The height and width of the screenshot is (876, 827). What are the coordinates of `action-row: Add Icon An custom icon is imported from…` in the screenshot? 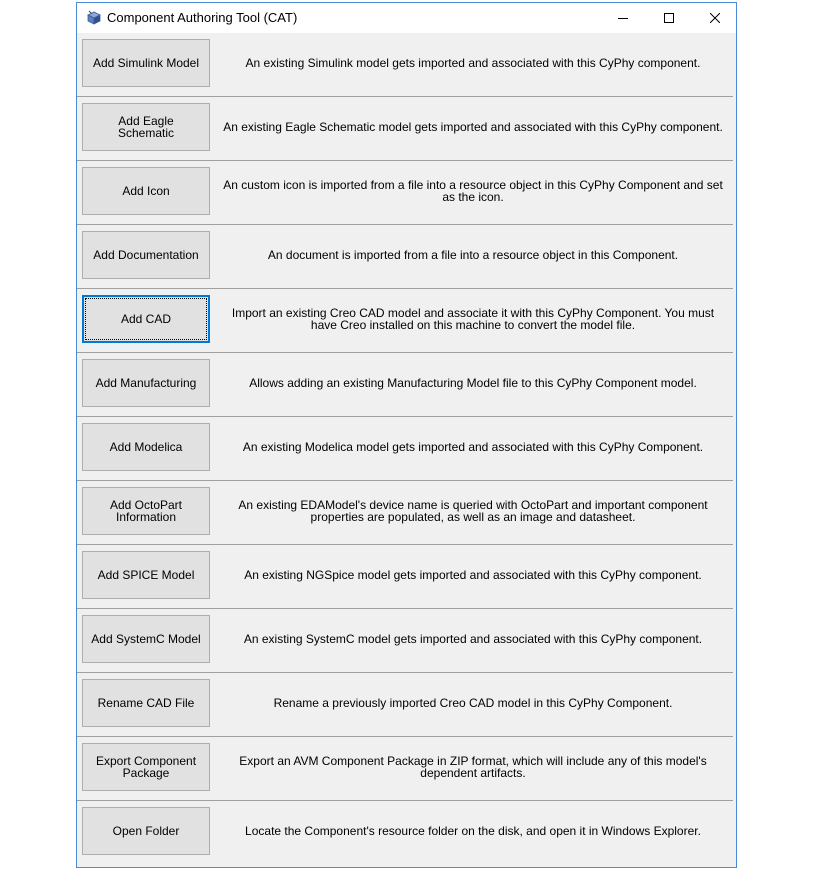 It's located at (405, 193).